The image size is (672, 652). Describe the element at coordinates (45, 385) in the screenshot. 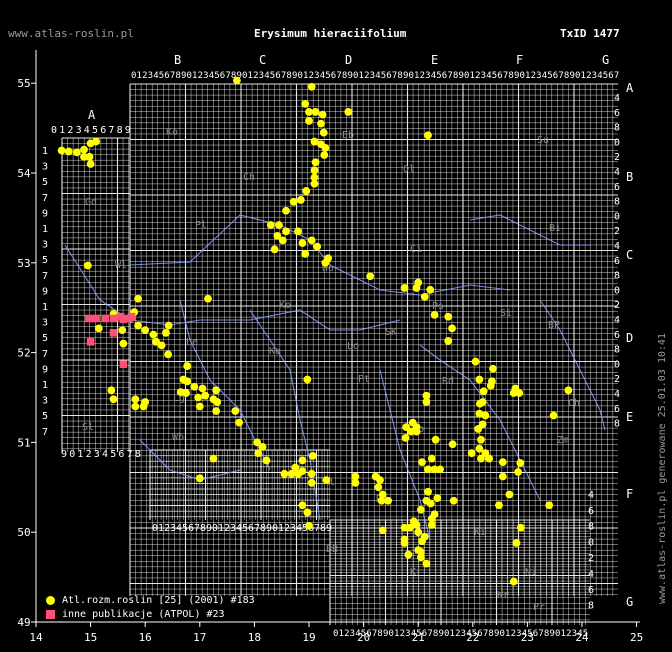

I see `left-digit: 1` at that location.